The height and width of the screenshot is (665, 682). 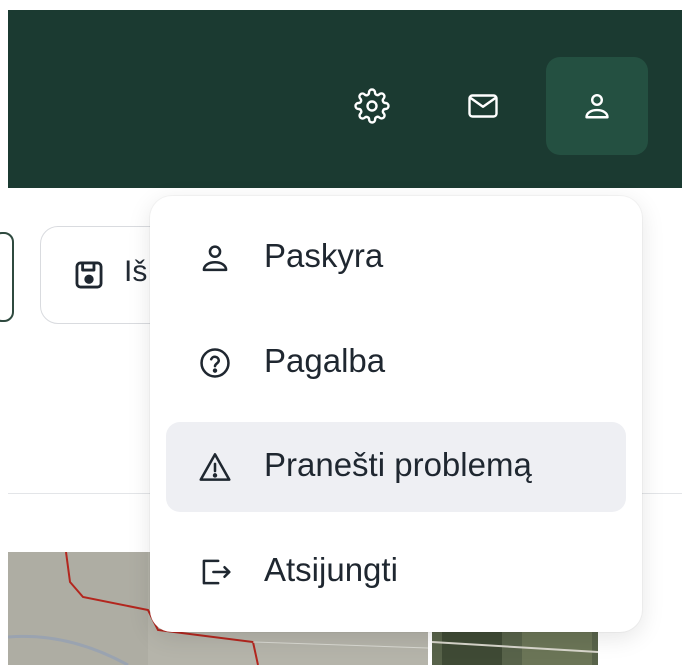 I want to click on menu-item-report-problem: Pranešti problemą, so click(x=396, y=467).